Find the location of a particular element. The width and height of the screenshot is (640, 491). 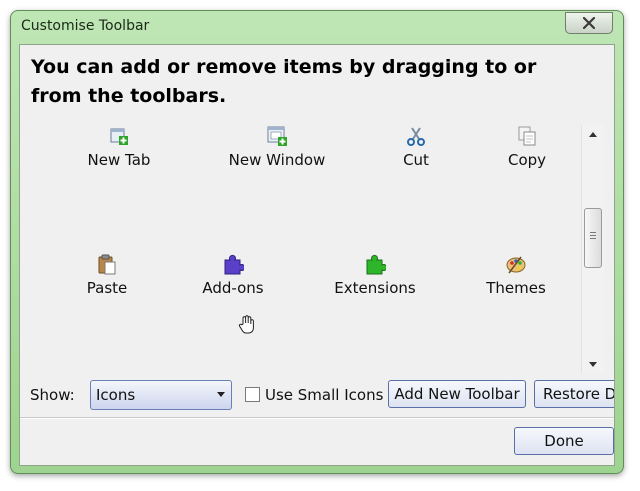

palette-item-label: Extensions is located at coordinates (375, 288).